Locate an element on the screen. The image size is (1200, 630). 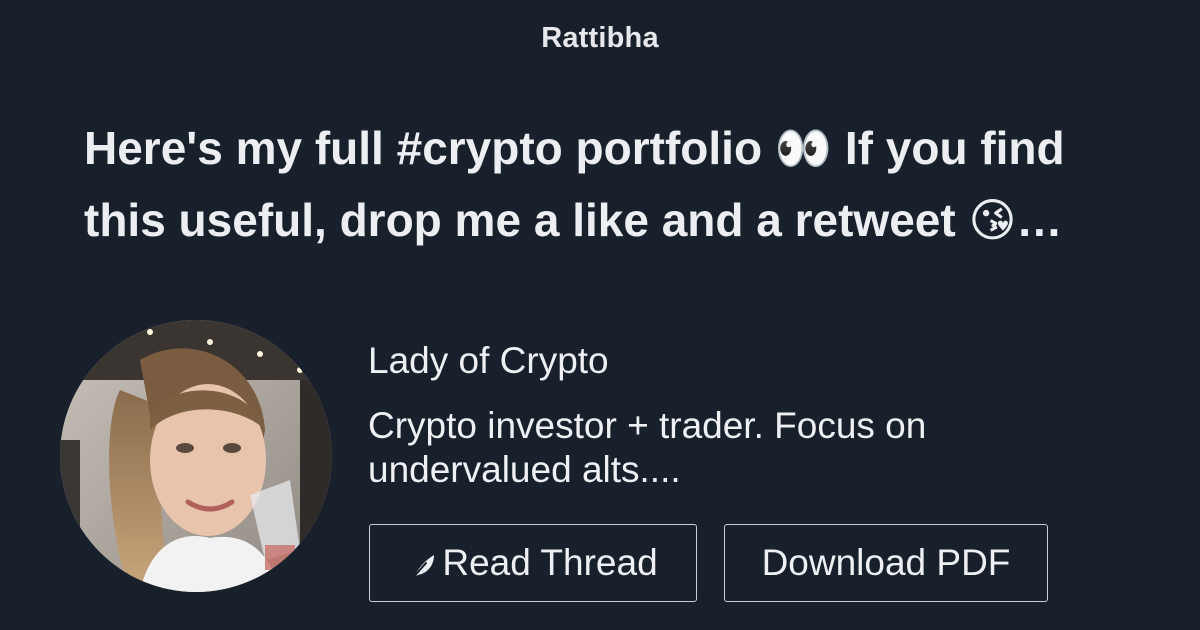
read-thread-label: Read Thread is located at coordinates (550, 562).